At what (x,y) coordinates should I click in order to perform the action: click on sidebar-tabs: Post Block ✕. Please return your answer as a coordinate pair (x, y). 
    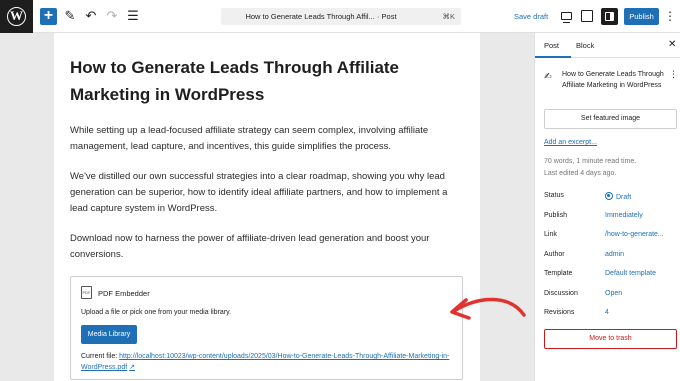
    Looking at the image, I should click on (607, 45).